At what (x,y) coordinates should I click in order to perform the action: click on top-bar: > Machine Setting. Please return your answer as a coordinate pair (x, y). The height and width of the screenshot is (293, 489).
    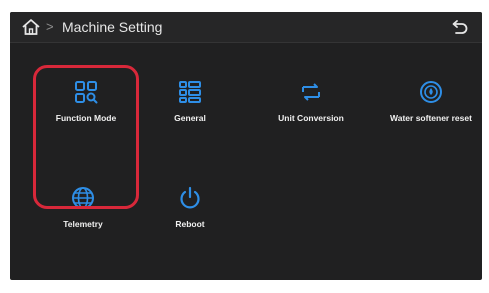
    Looking at the image, I should click on (246, 27).